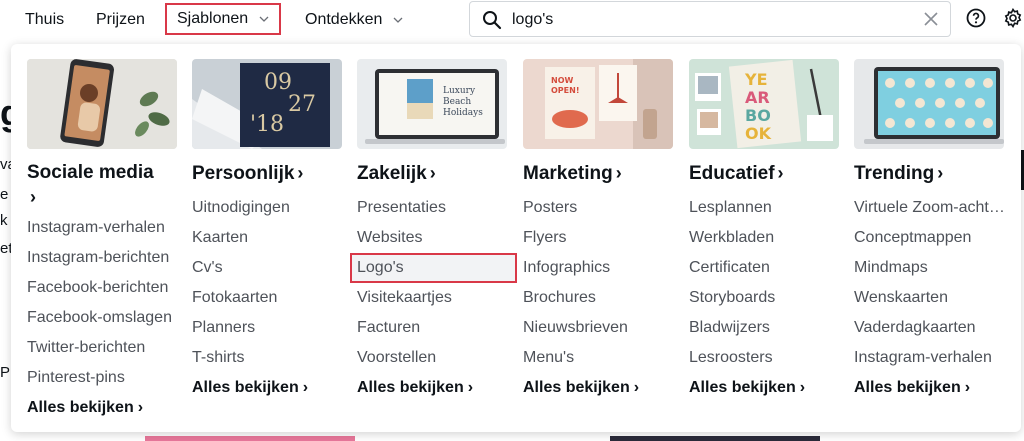  I want to click on menu-link: Mindmaps, so click(930, 268).